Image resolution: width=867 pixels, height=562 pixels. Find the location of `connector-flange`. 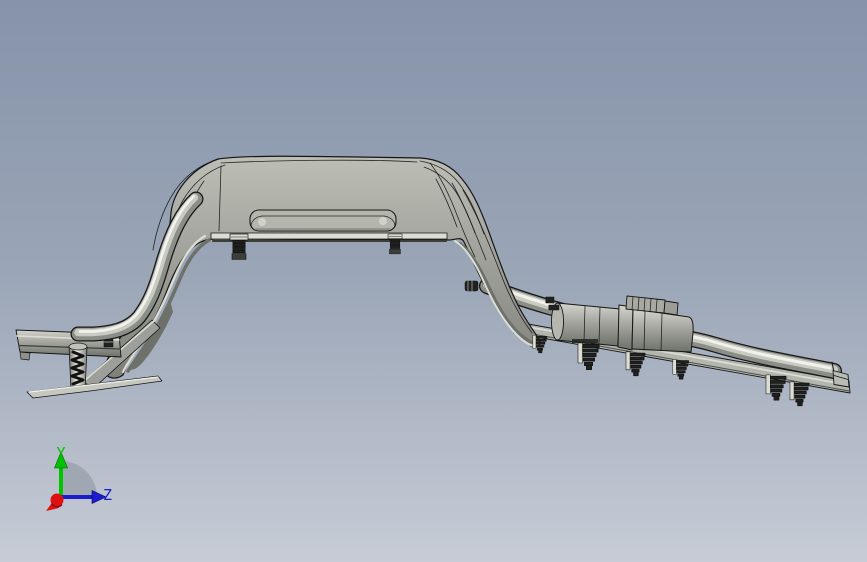

connector-flange is located at coordinates (625, 327).